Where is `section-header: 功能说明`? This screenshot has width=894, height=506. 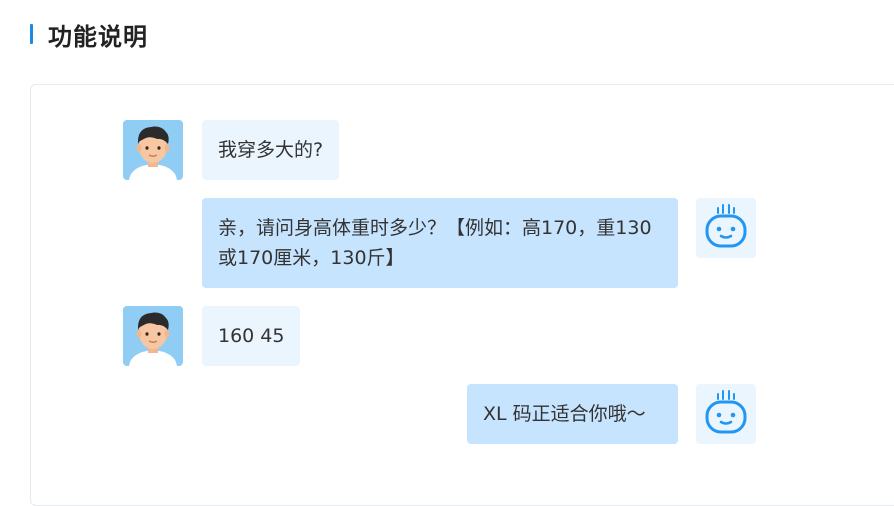 section-header: 功能说明 is located at coordinates (89, 35).